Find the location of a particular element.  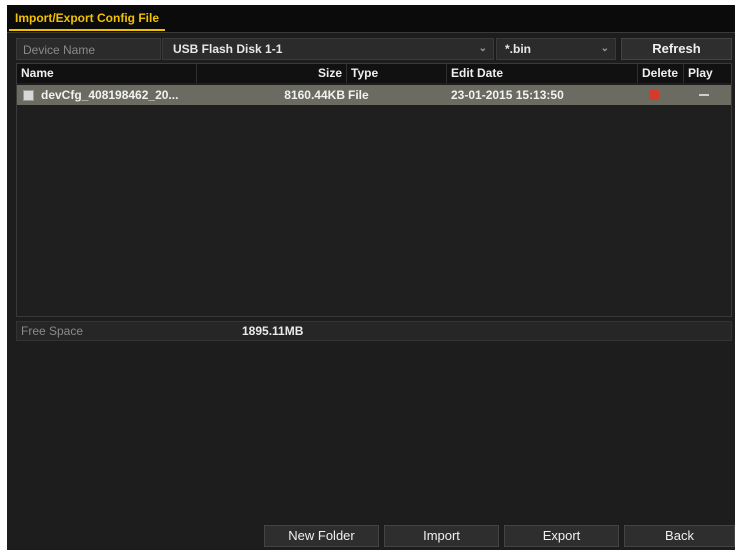

col-size: Size is located at coordinates (272, 73).